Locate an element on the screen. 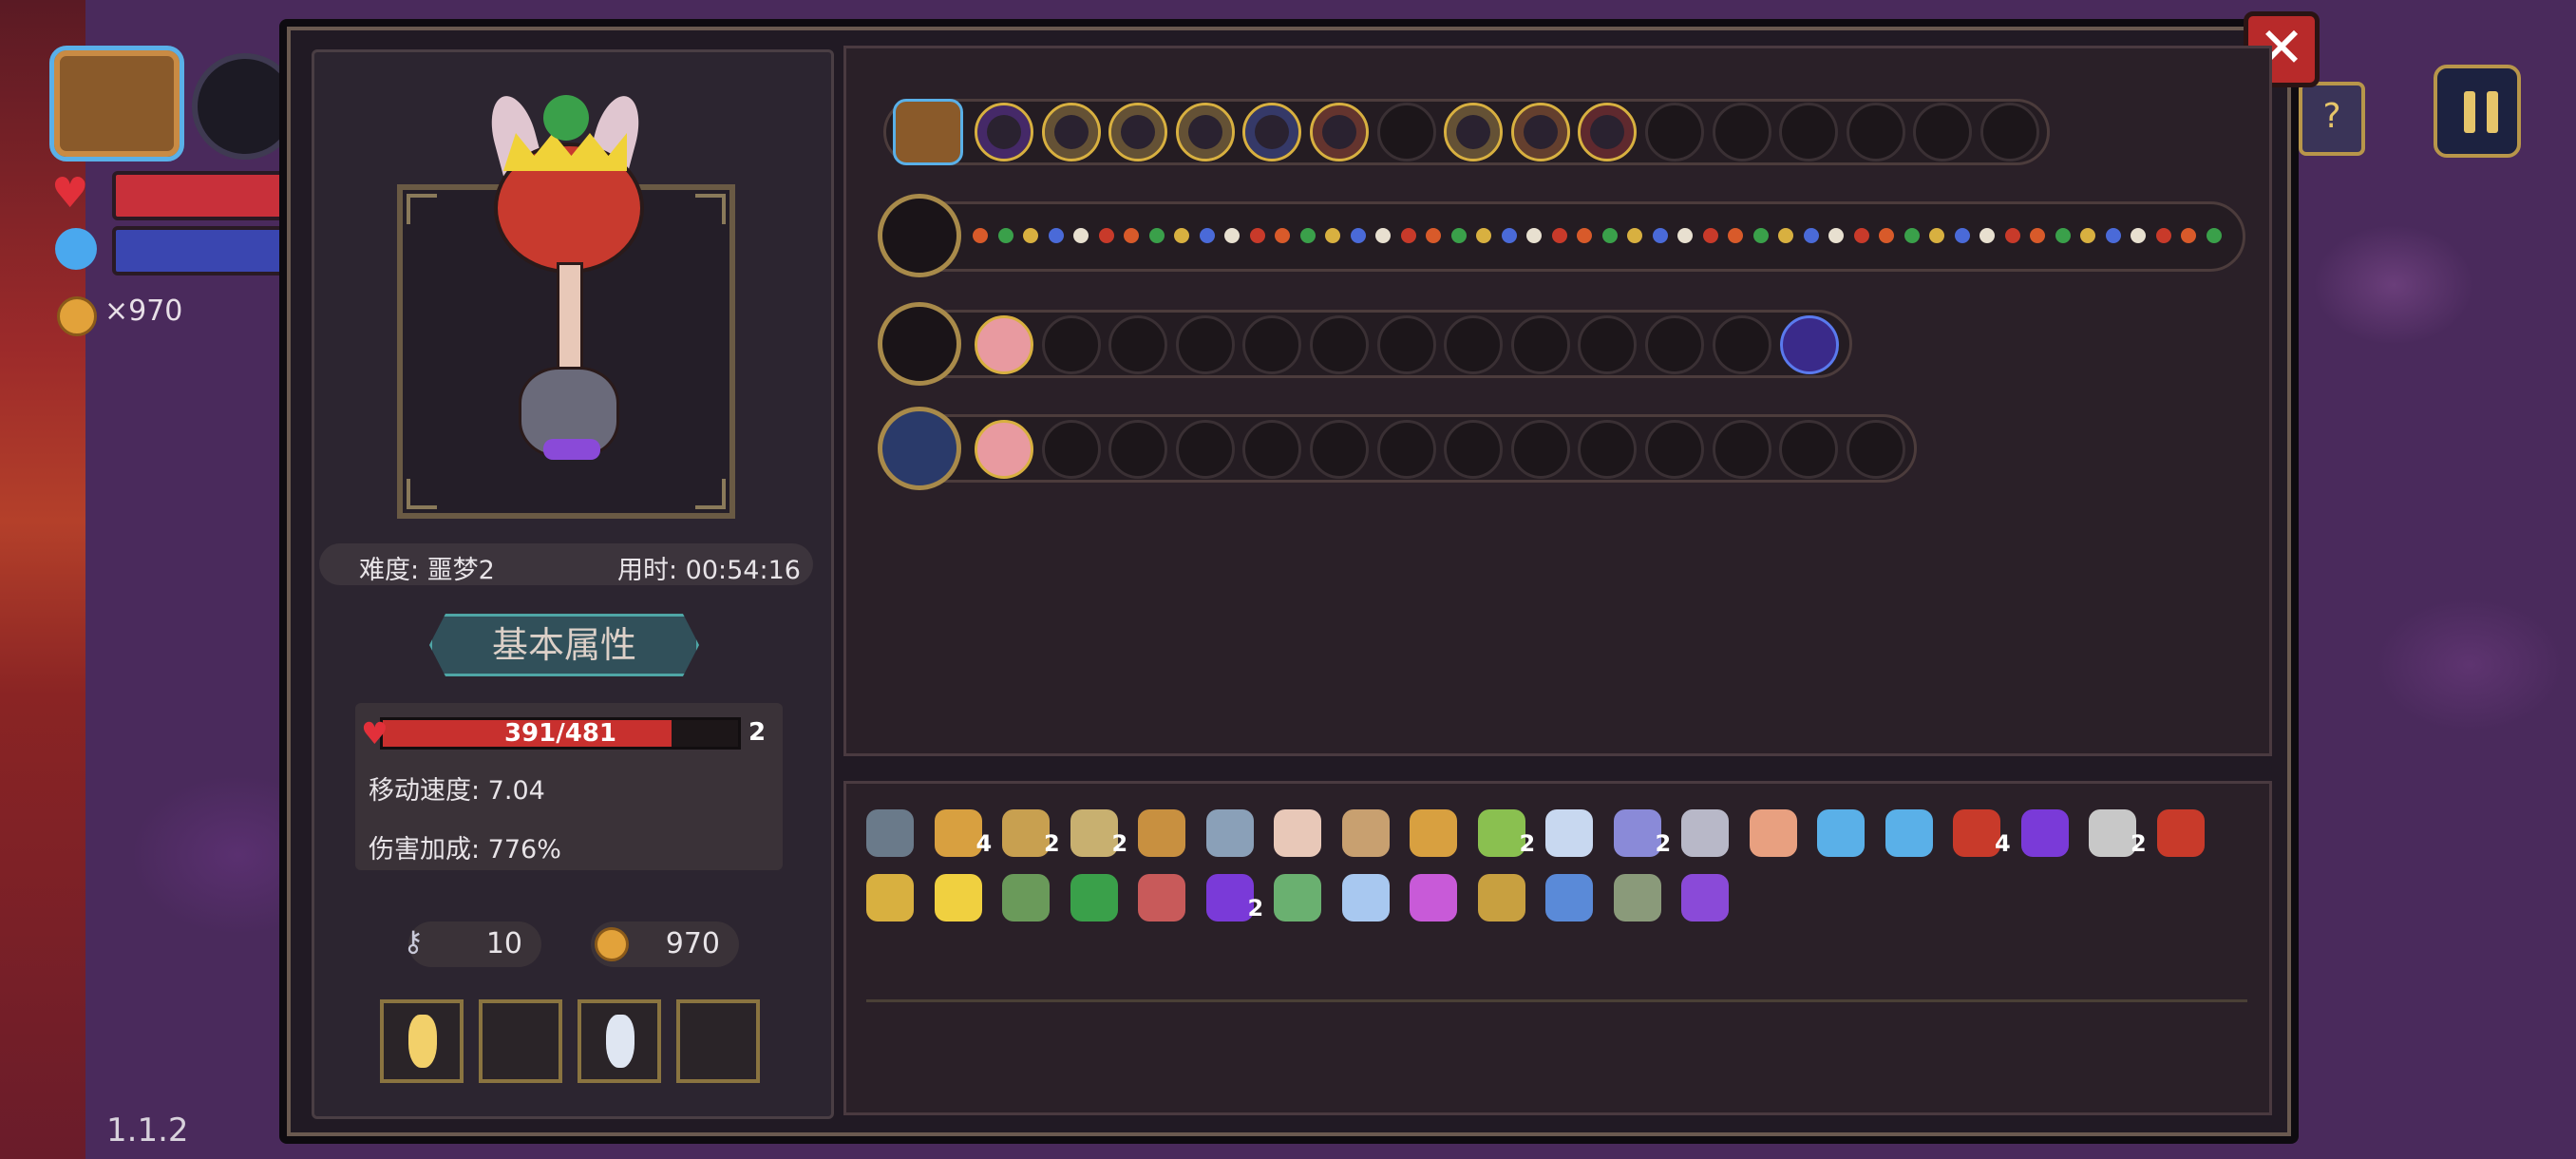  lightning-mod-icon is located at coordinates (1809, 344).